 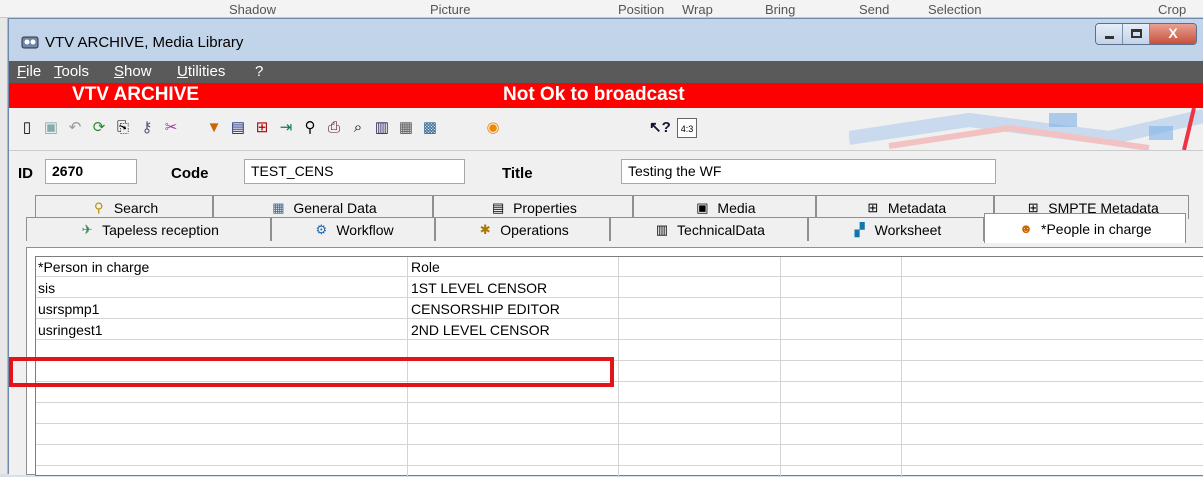 I want to click on tab-label: Search, so click(x=136, y=207).